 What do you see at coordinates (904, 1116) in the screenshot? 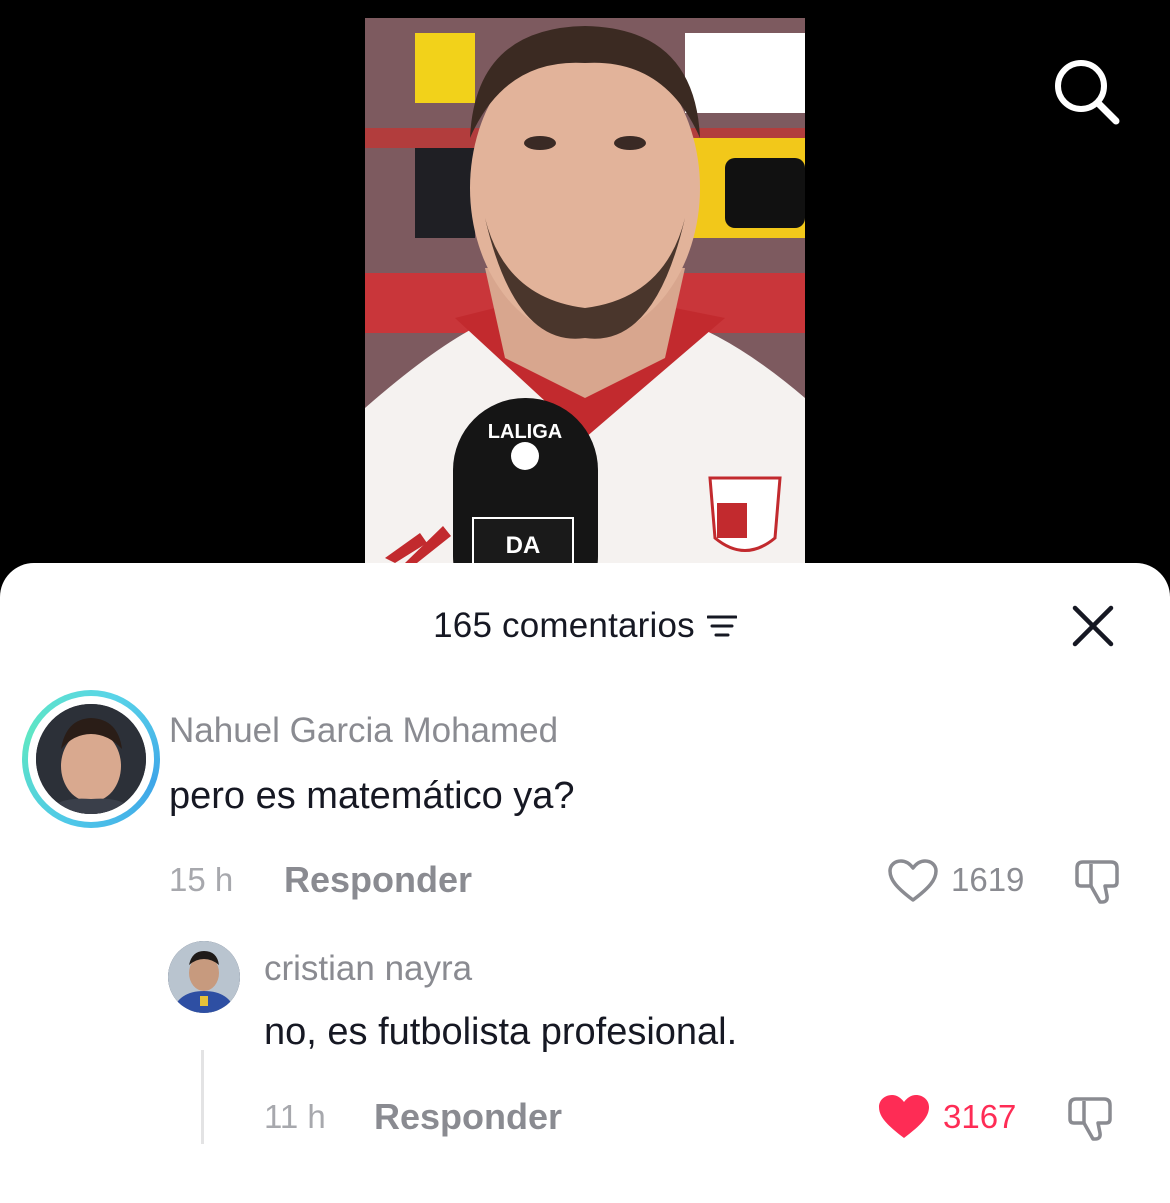
I see `heart-filled-icon` at bounding box center [904, 1116].